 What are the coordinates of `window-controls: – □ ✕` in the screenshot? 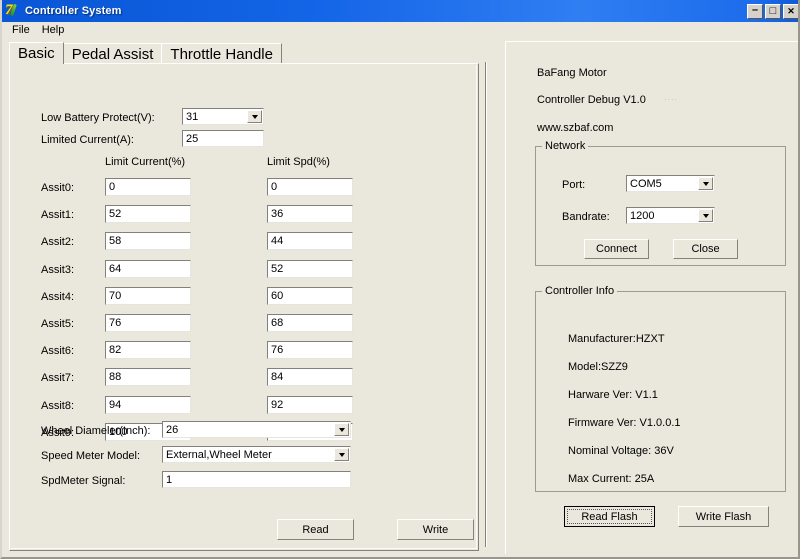 It's located at (772, 11).